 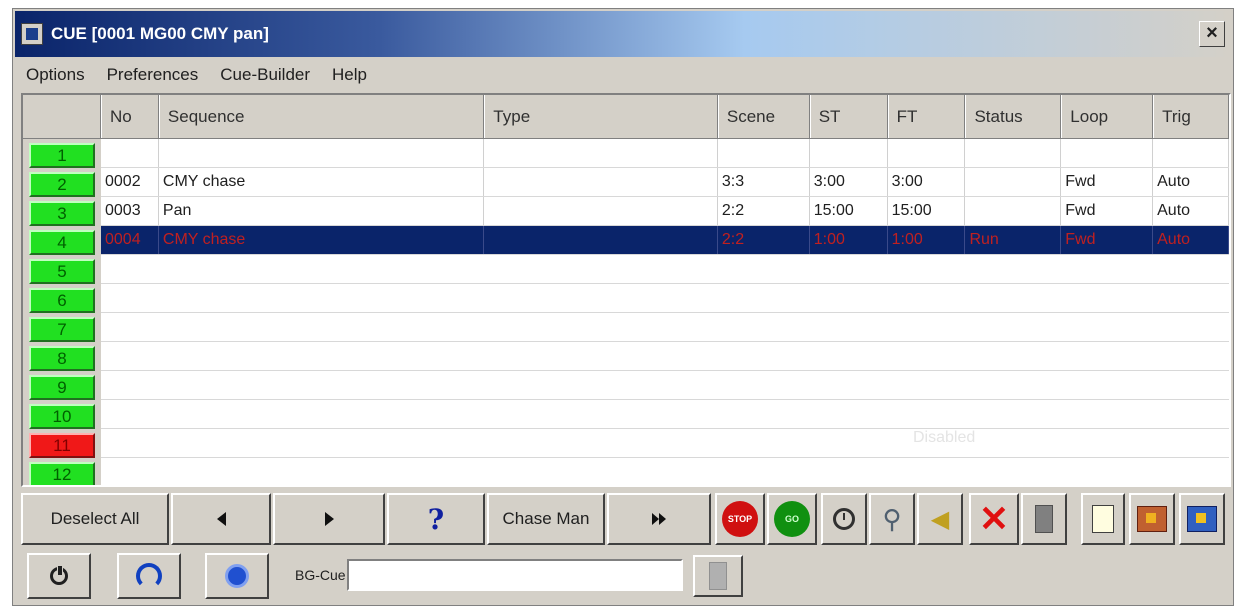 I want to click on trash-button, so click(x=1044, y=519).